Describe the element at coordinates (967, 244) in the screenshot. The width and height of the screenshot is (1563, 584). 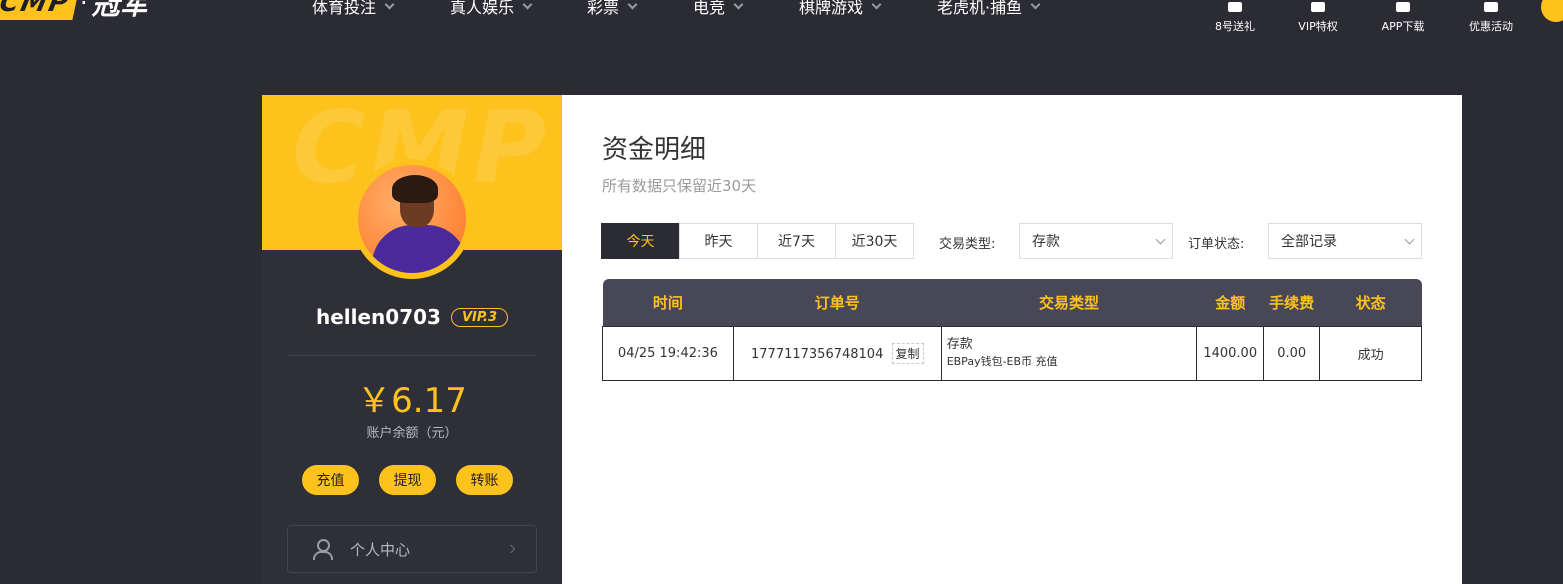
I see `transaction-type-label: 交易类型:` at that location.